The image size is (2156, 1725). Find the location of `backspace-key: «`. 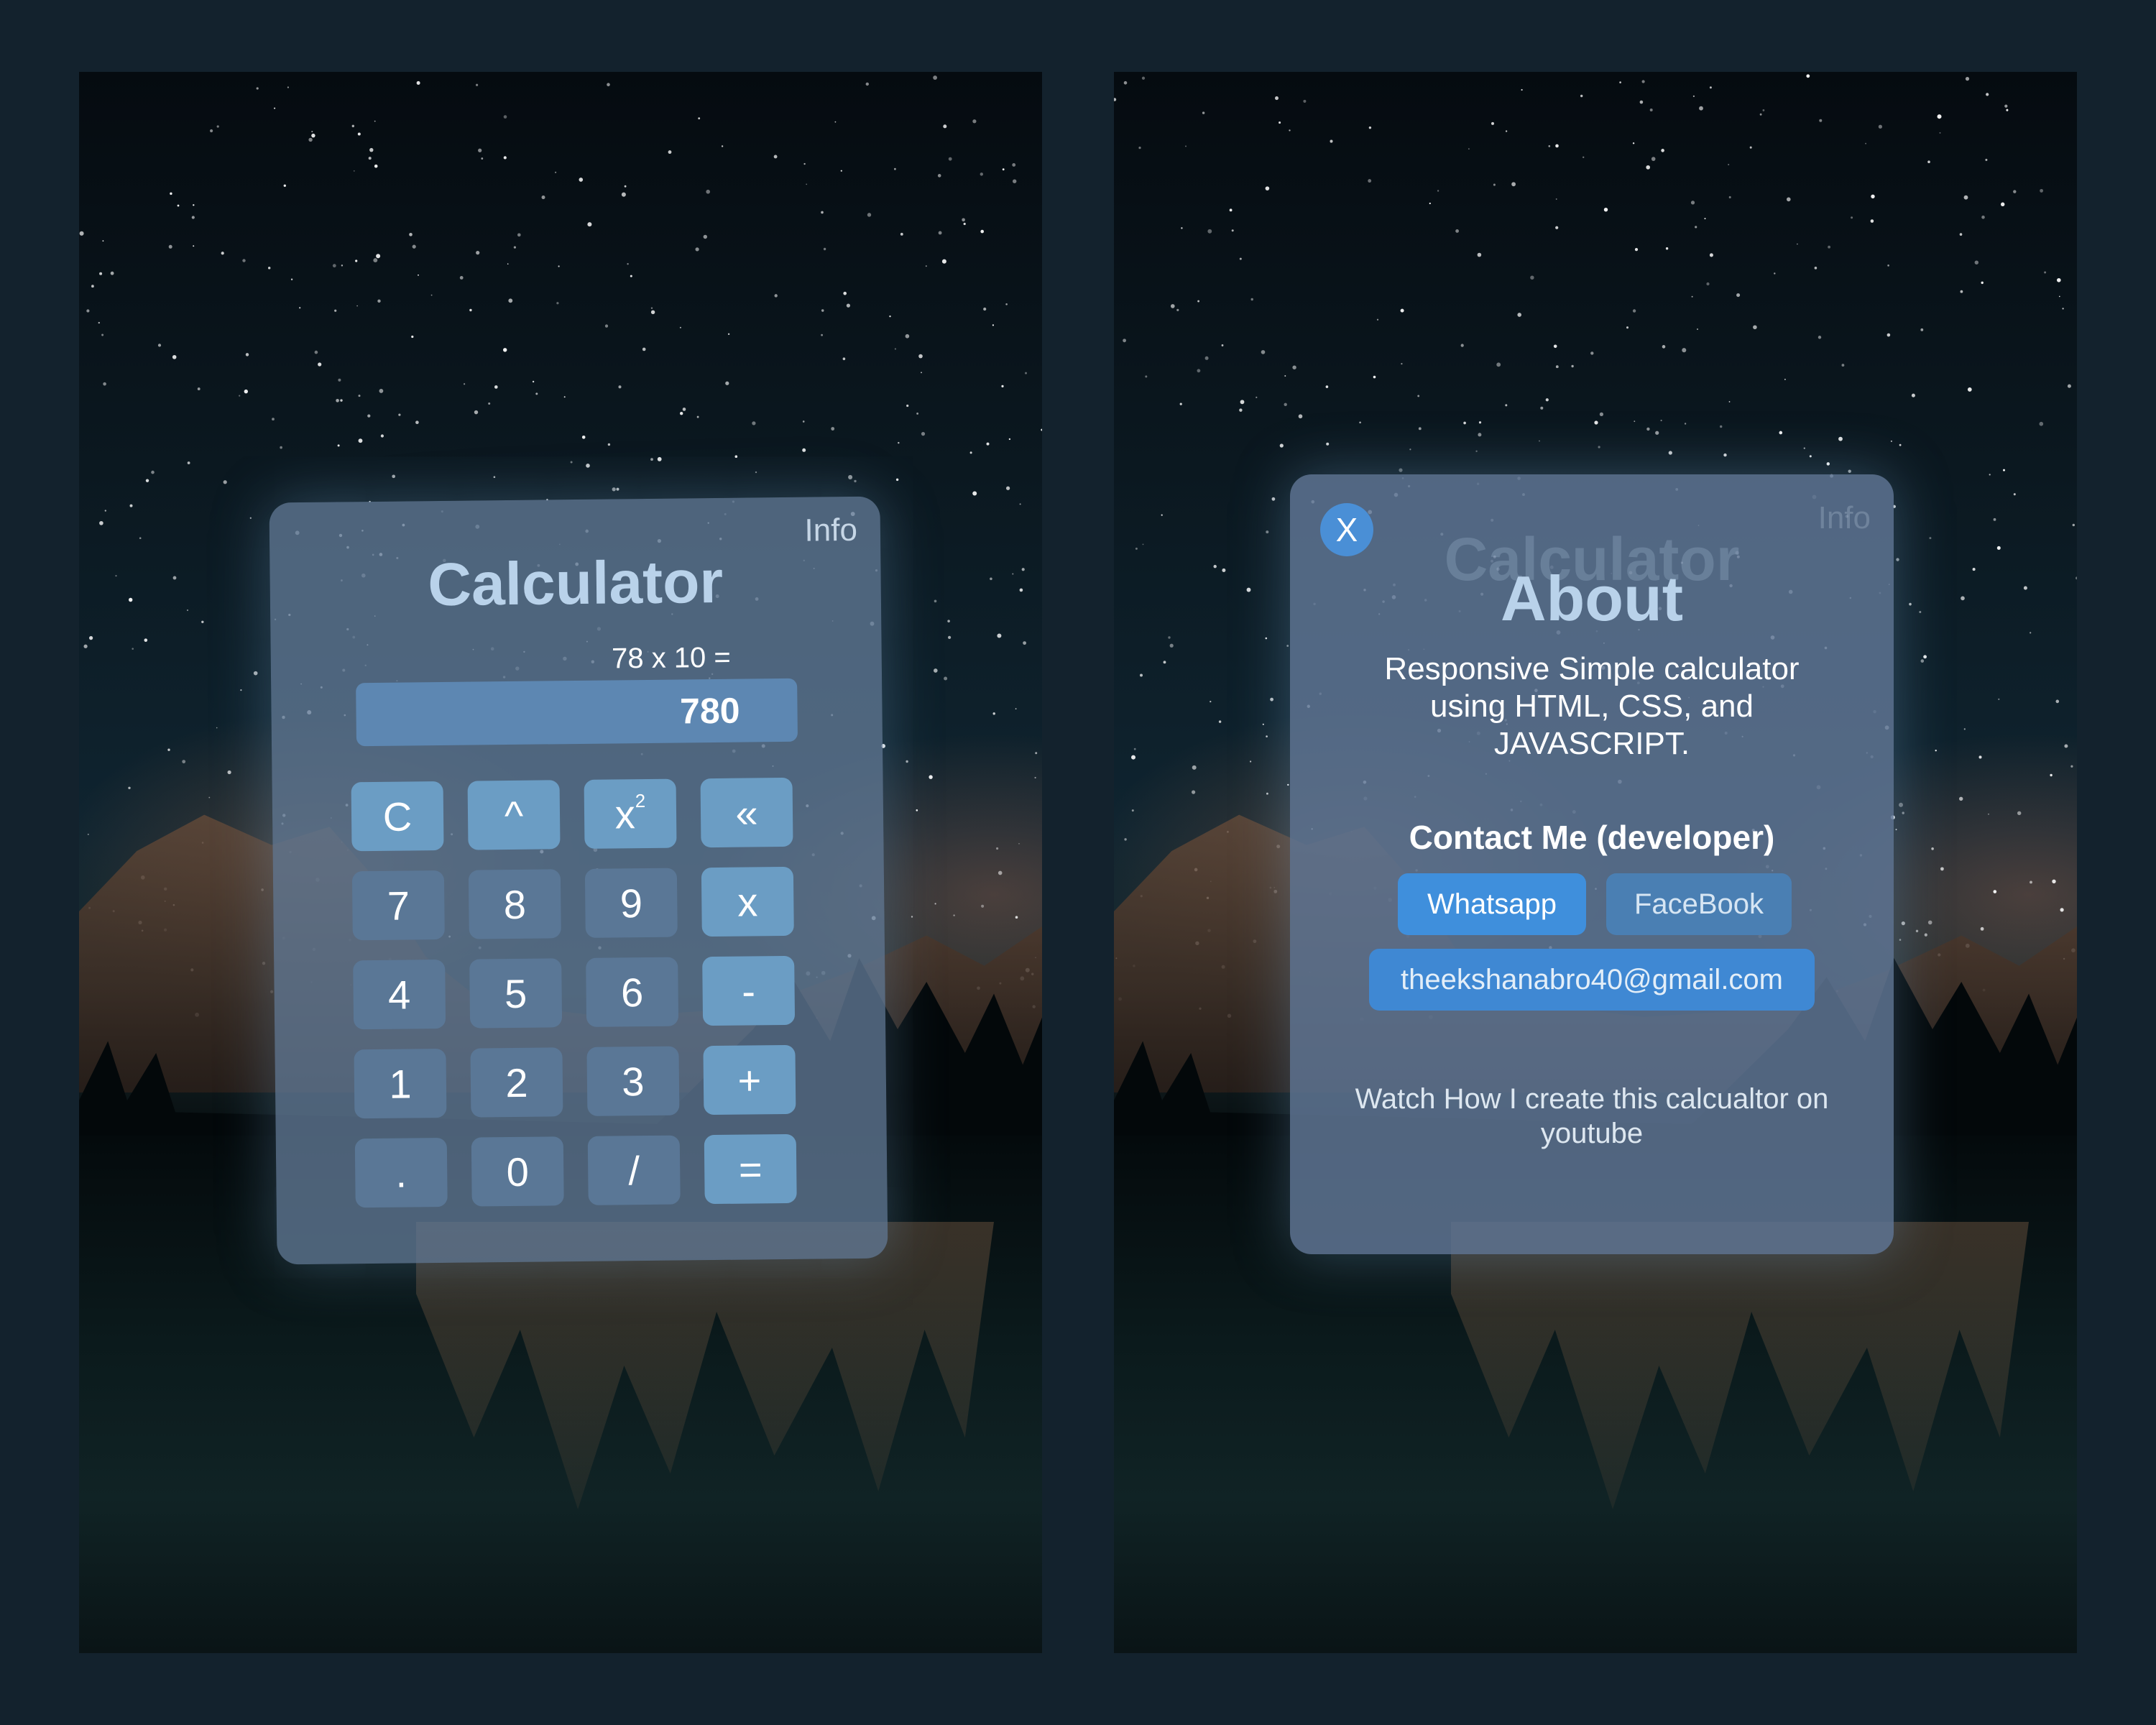

backspace-key: « is located at coordinates (747, 812).